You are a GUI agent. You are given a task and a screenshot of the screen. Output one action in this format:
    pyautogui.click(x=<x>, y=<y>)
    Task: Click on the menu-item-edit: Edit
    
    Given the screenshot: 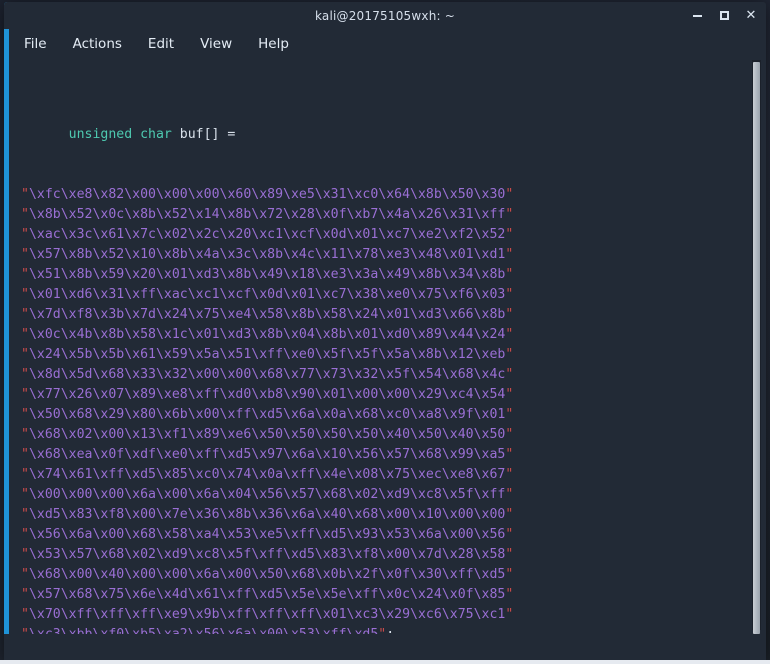 What is the action you would take?
    pyautogui.click(x=161, y=44)
    